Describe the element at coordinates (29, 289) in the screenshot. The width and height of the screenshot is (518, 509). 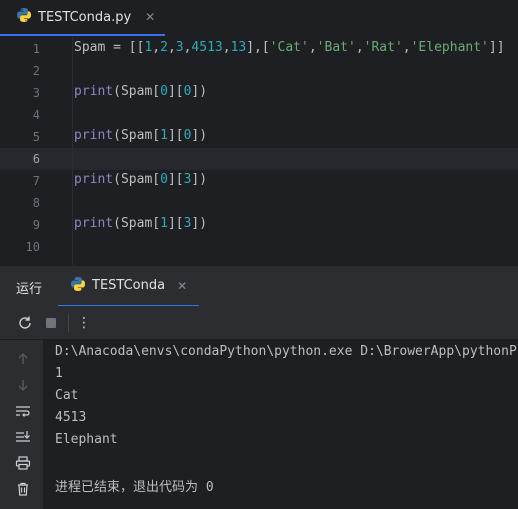
I see `run-panel-title: 运行` at that location.